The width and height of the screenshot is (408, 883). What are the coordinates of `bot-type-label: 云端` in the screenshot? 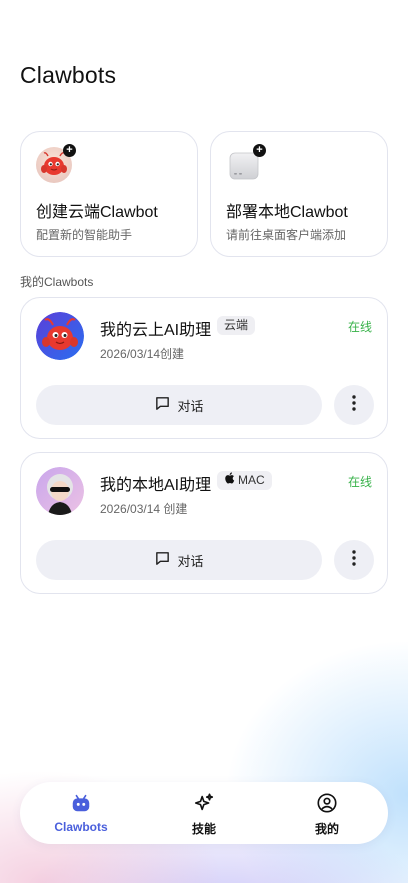 It's located at (236, 325).